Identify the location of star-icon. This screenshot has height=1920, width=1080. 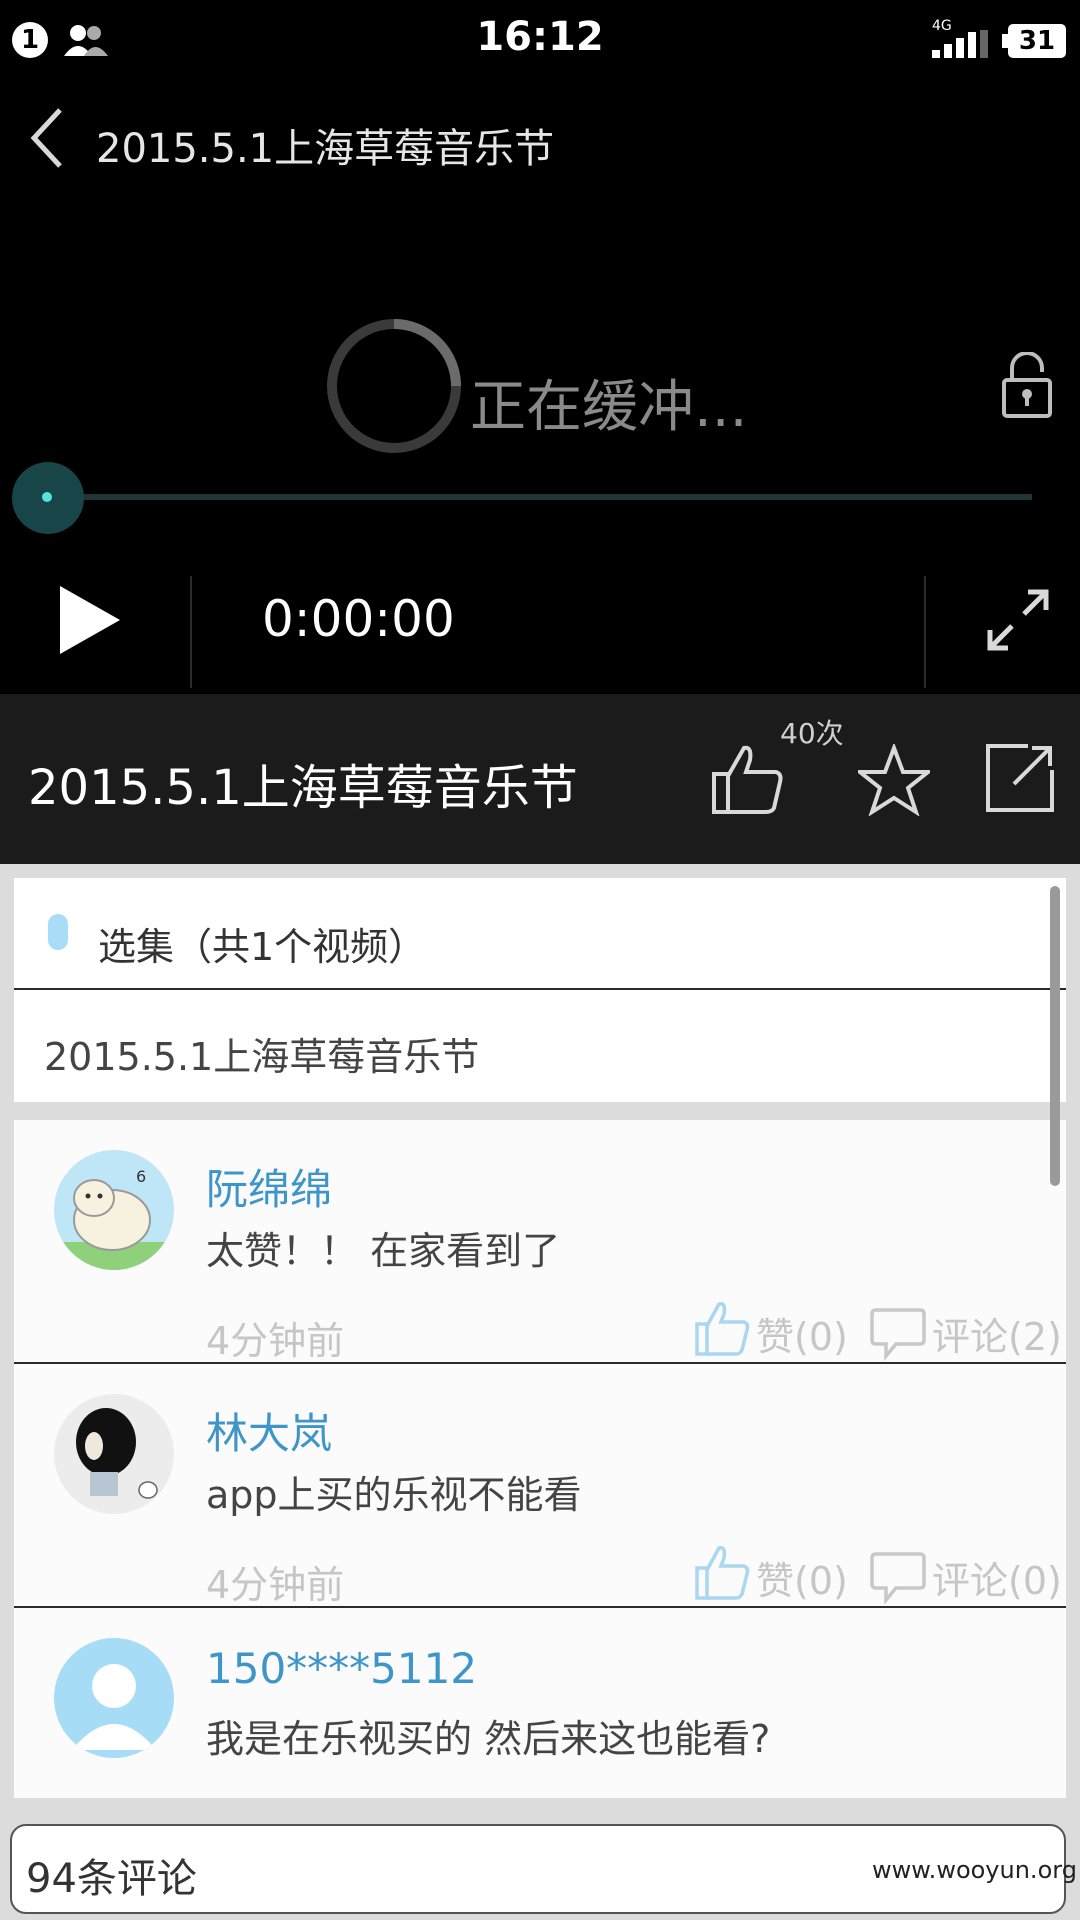
(894, 780).